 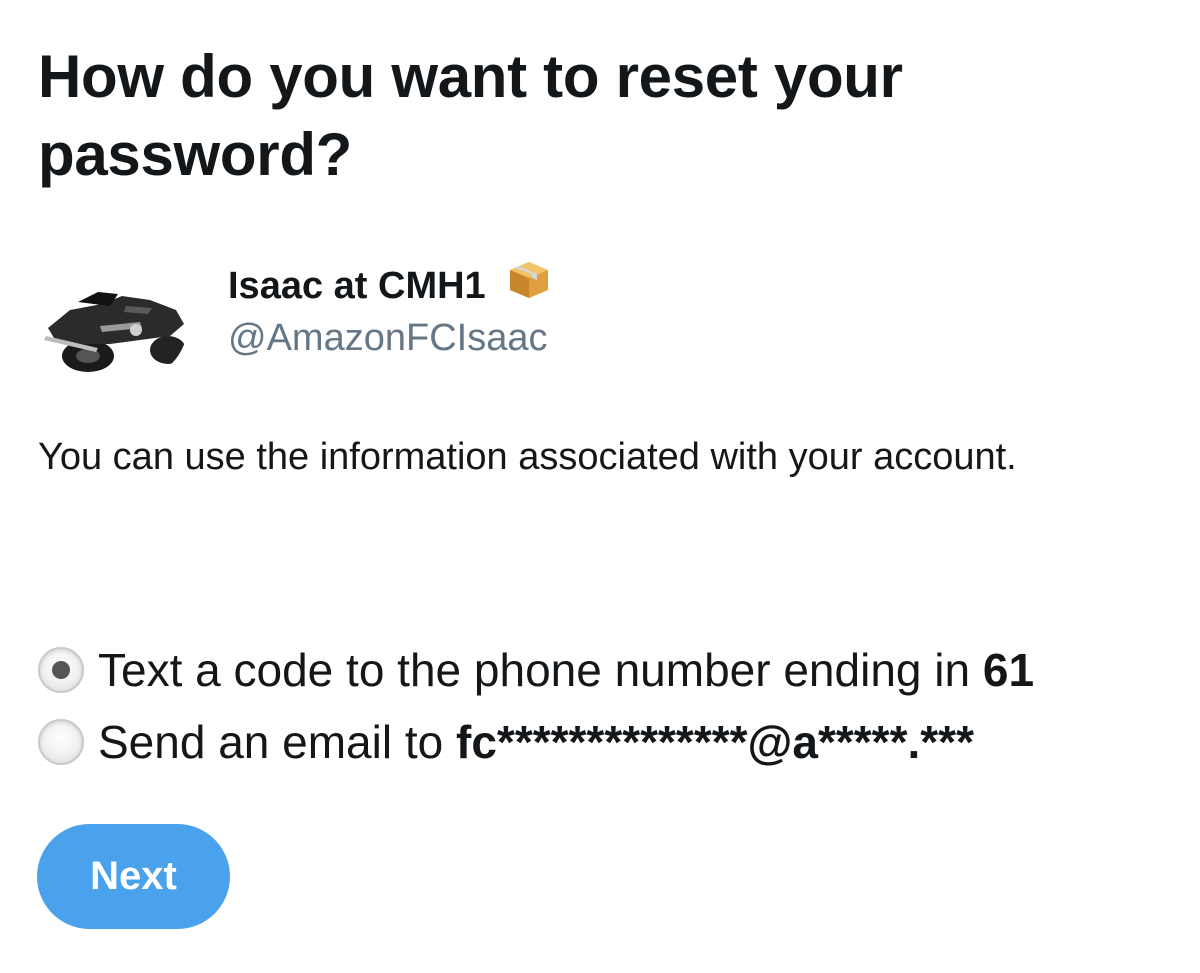 I want to click on account-handle: @AmazonFCIsaac, so click(x=388, y=338).